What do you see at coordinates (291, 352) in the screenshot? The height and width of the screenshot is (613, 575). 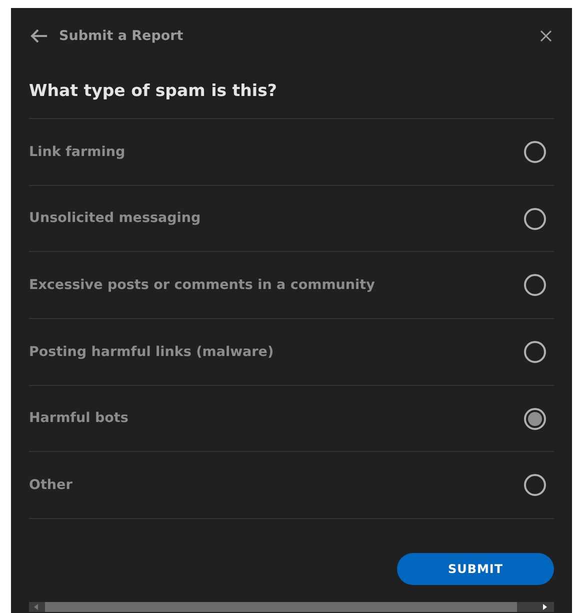 I see `option-row: Posting harmful links (malware)` at bounding box center [291, 352].